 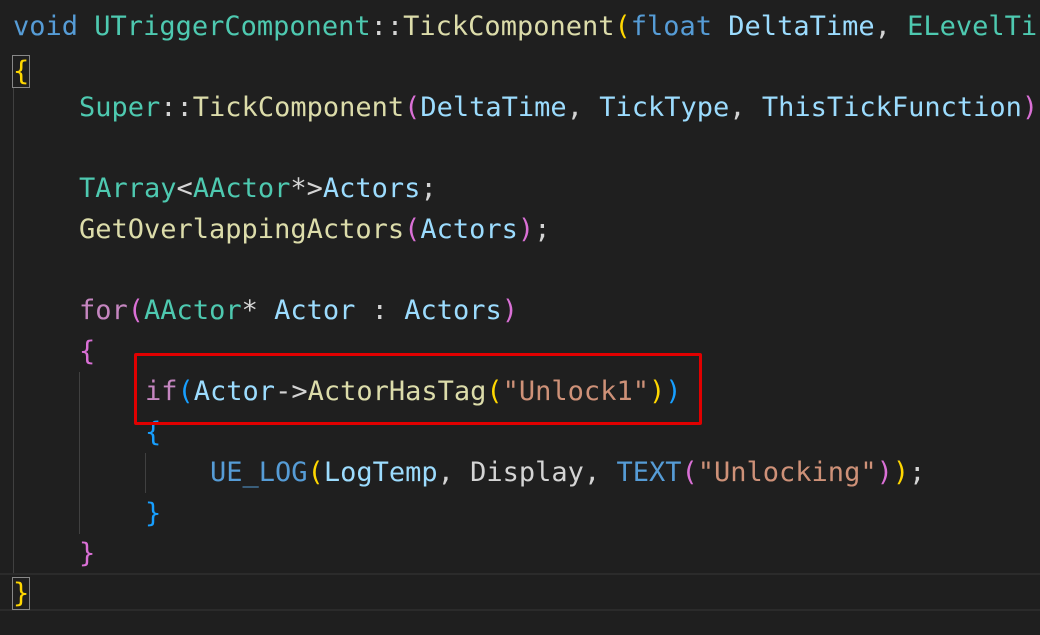 What do you see at coordinates (493, 107) in the screenshot?
I see `arg-deltatime: DeltaTime` at bounding box center [493, 107].